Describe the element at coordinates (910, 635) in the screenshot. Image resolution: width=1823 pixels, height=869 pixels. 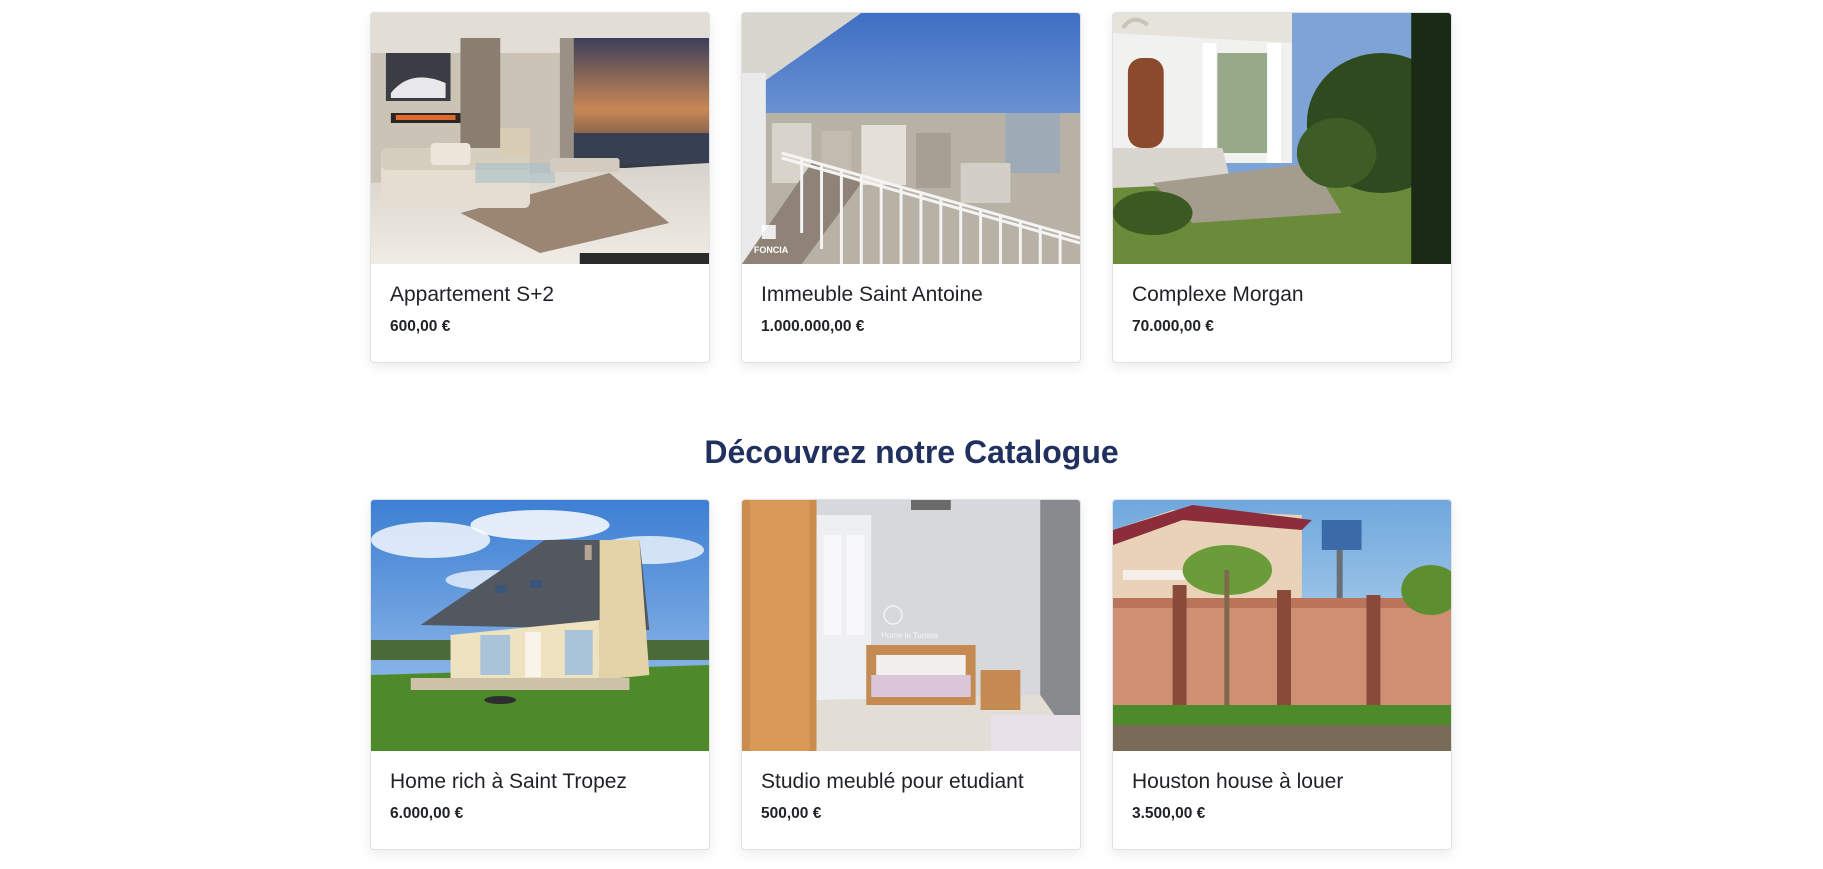
I see `watermark-text: Home in Tunisia` at that location.